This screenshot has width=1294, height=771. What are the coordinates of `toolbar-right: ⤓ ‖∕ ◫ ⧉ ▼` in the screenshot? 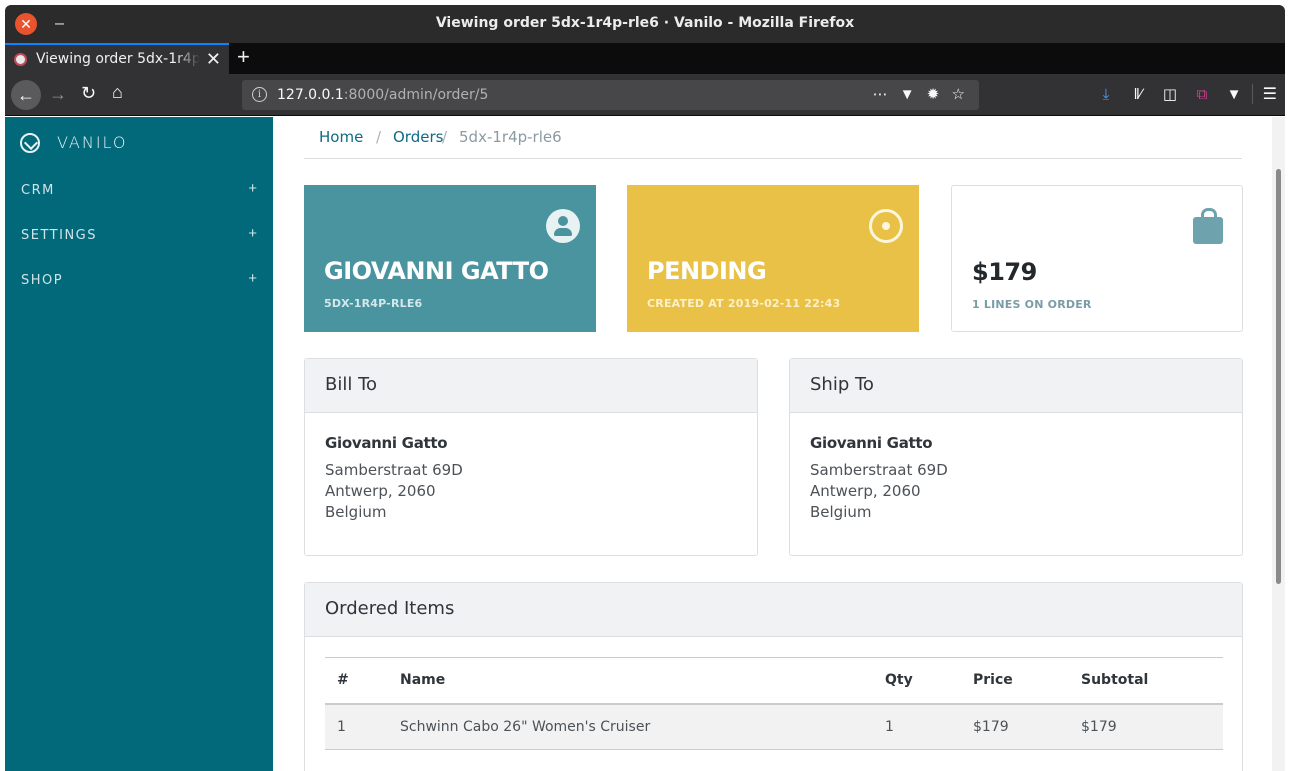 It's located at (1170, 94).